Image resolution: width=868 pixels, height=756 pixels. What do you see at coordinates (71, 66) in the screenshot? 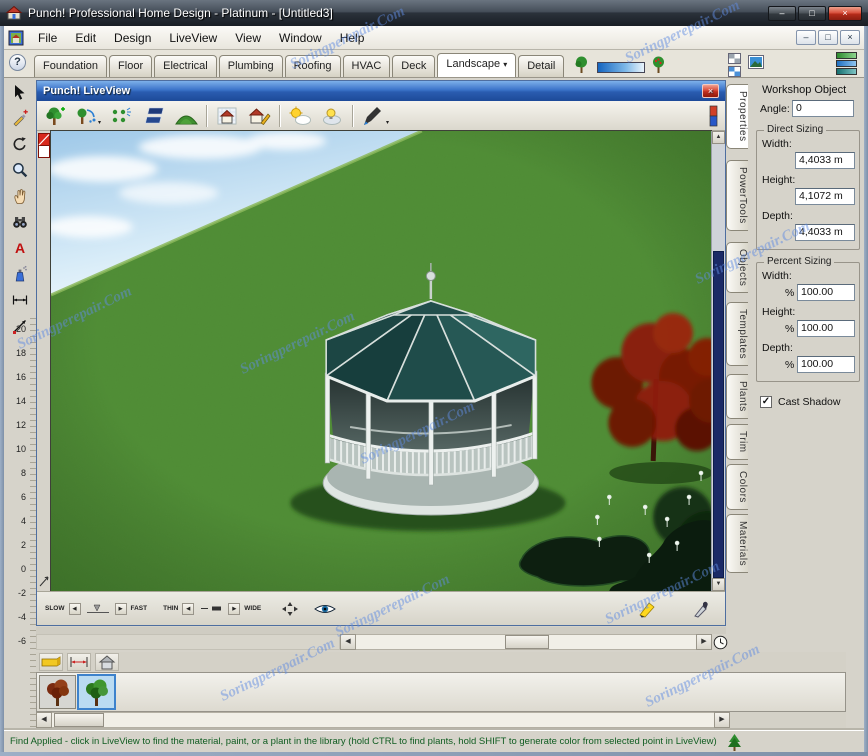
I see `tab-foundation: Foundation` at bounding box center [71, 66].